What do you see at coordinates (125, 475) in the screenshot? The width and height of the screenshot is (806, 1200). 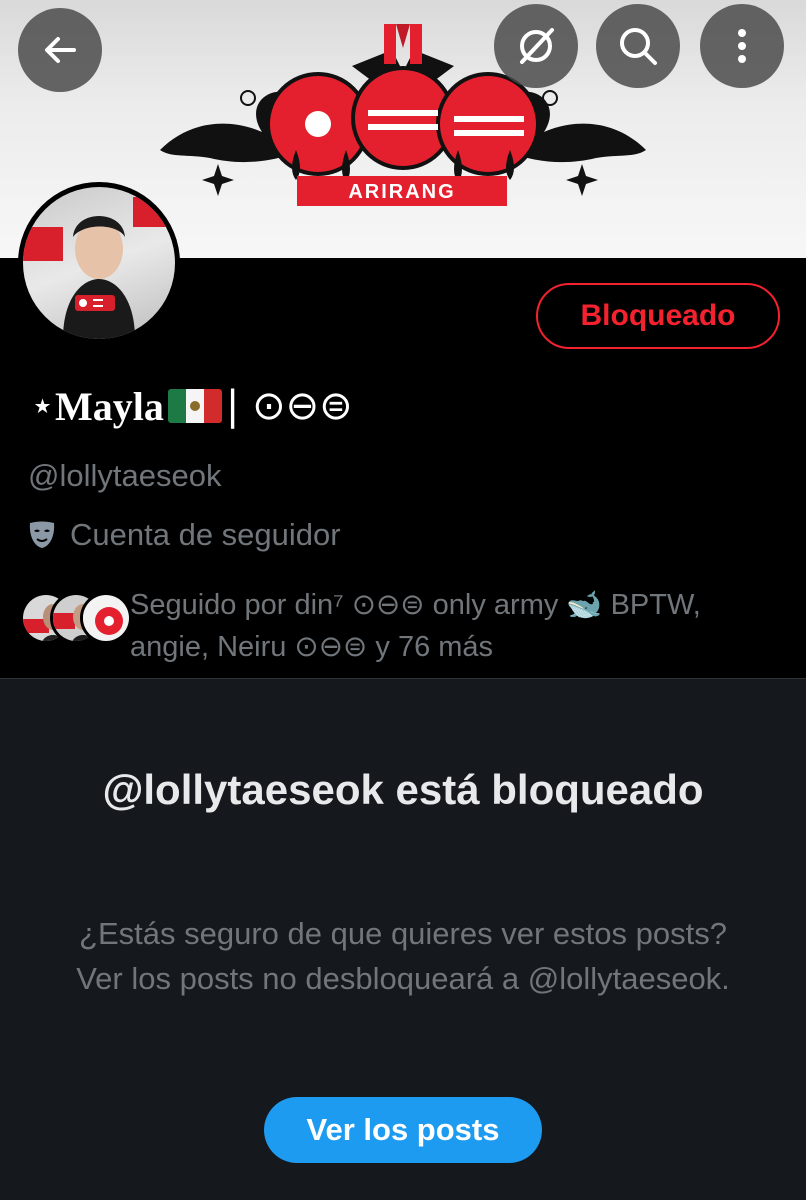 I see `profile-handle: @lollytaeseok` at bounding box center [125, 475].